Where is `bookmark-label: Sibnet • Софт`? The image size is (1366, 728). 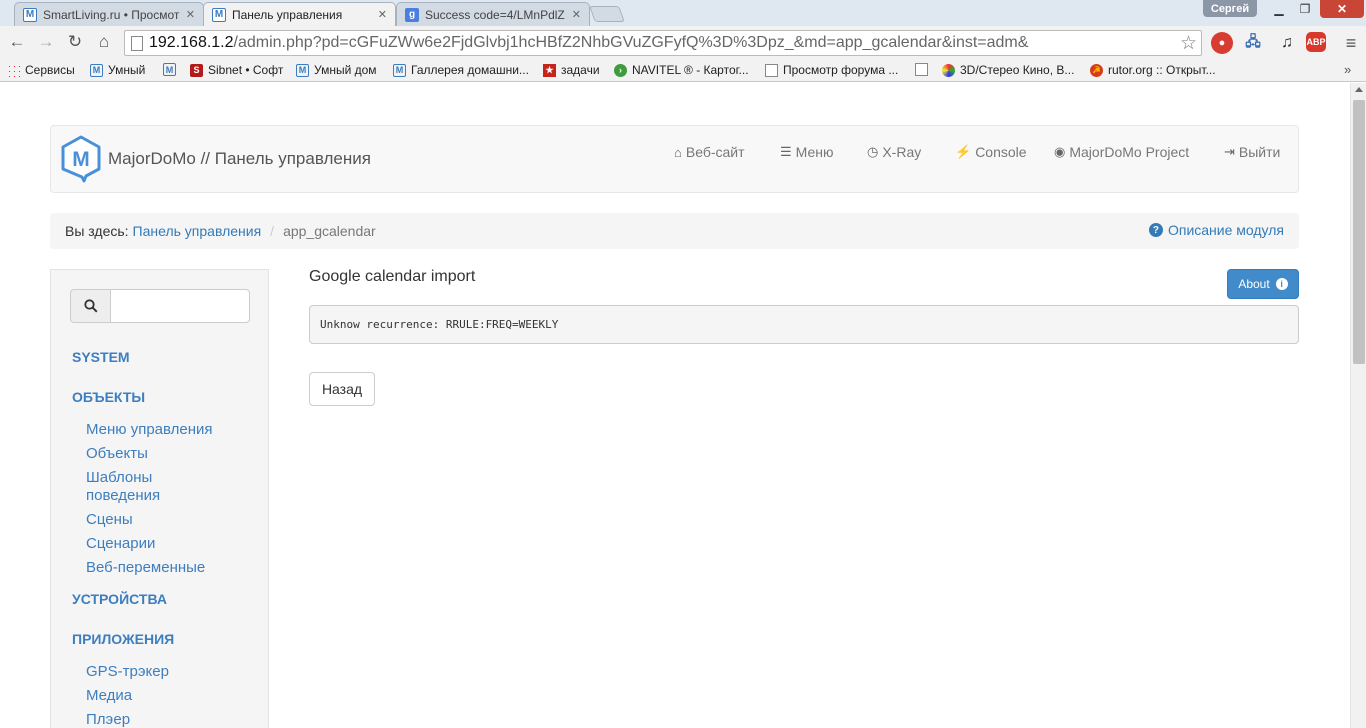 bookmark-label: Sibnet • Софт is located at coordinates (246, 70).